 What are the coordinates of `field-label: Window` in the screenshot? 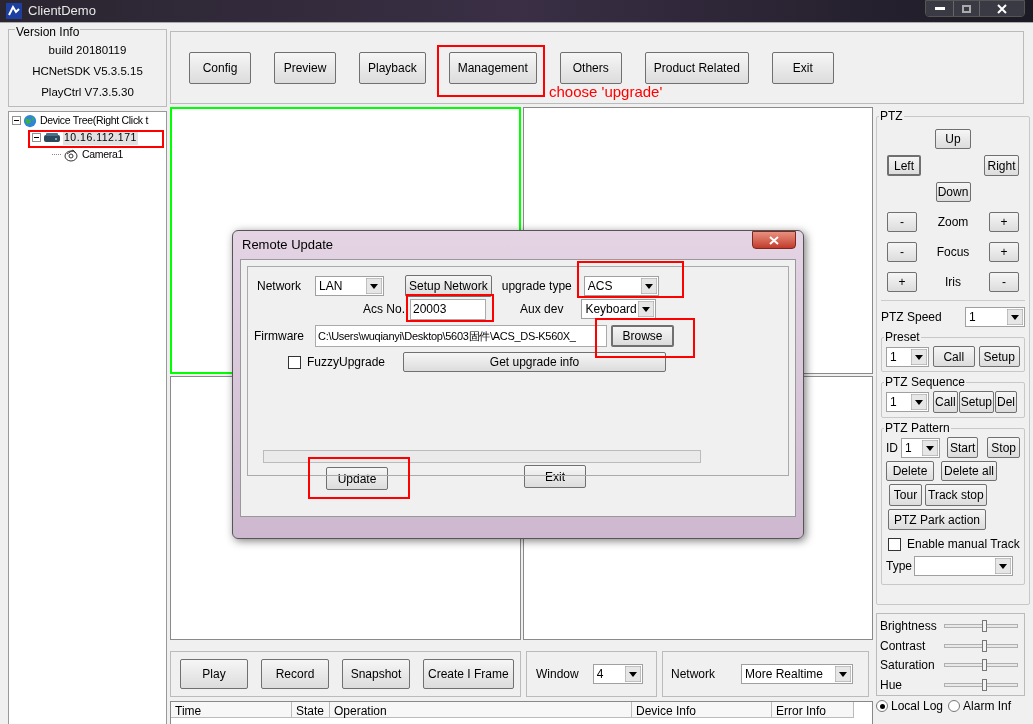 It's located at (557, 674).